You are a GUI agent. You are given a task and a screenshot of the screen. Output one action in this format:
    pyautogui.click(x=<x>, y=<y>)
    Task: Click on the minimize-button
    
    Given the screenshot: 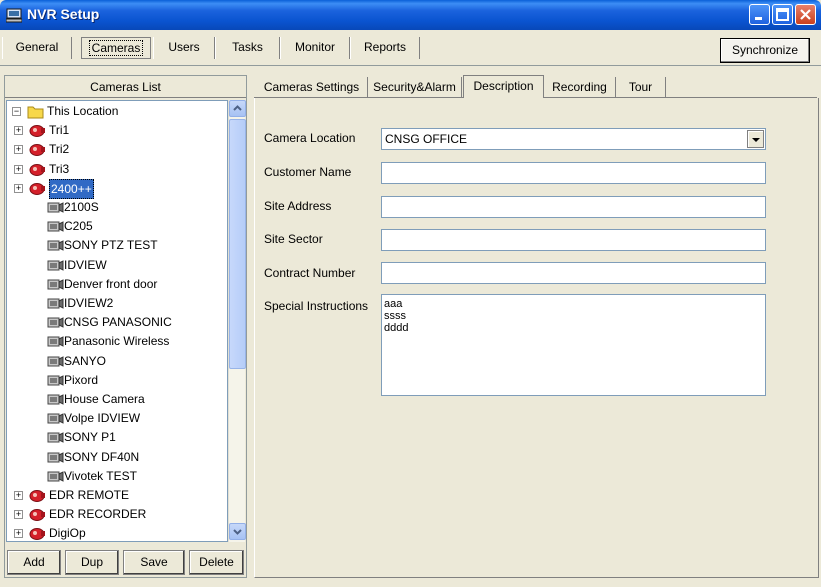 What is the action you would take?
    pyautogui.click(x=759, y=14)
    